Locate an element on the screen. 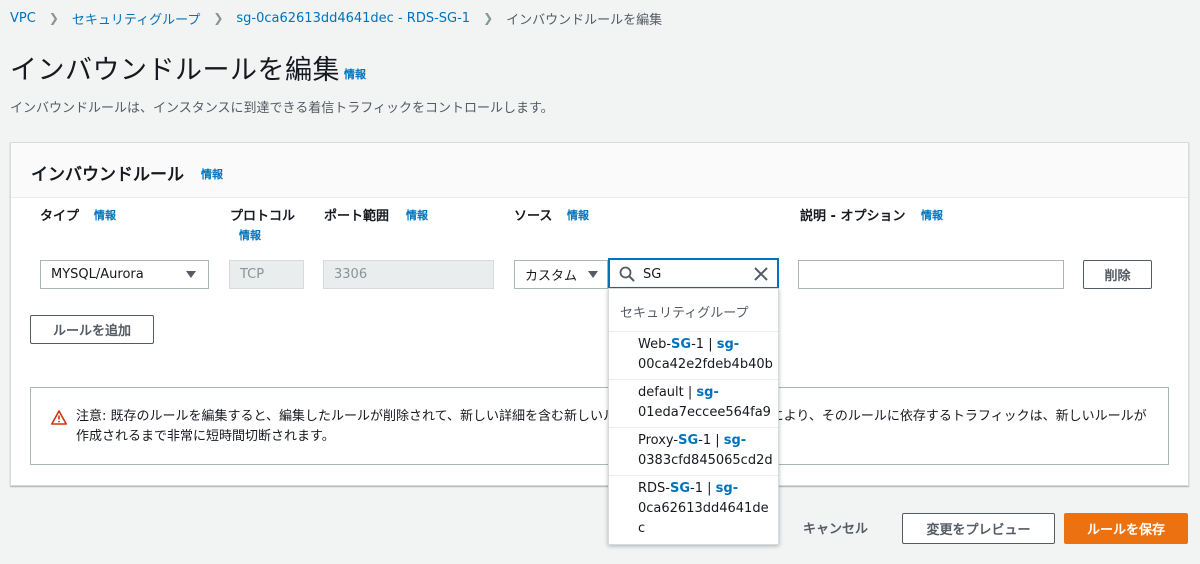 The image size is (1200, 564). delete-rule-button: 削除 is located at coordinates (1117, 274).